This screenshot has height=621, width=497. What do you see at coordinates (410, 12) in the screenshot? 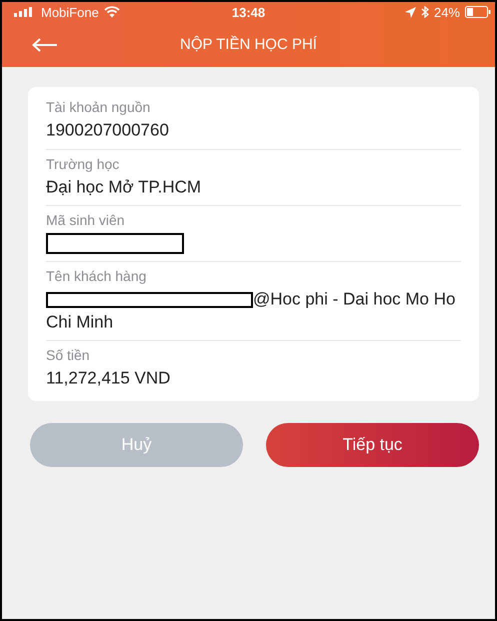
I see `location-icon` at bounding box center [410, 12].